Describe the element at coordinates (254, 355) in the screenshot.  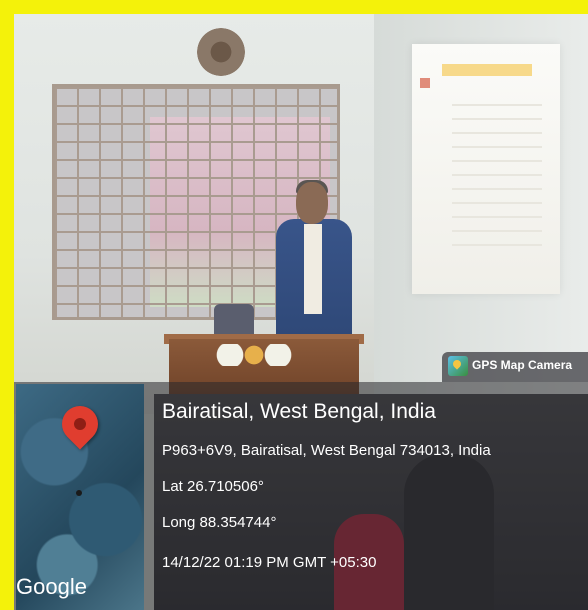
I see `flower-bouquet` at that location.